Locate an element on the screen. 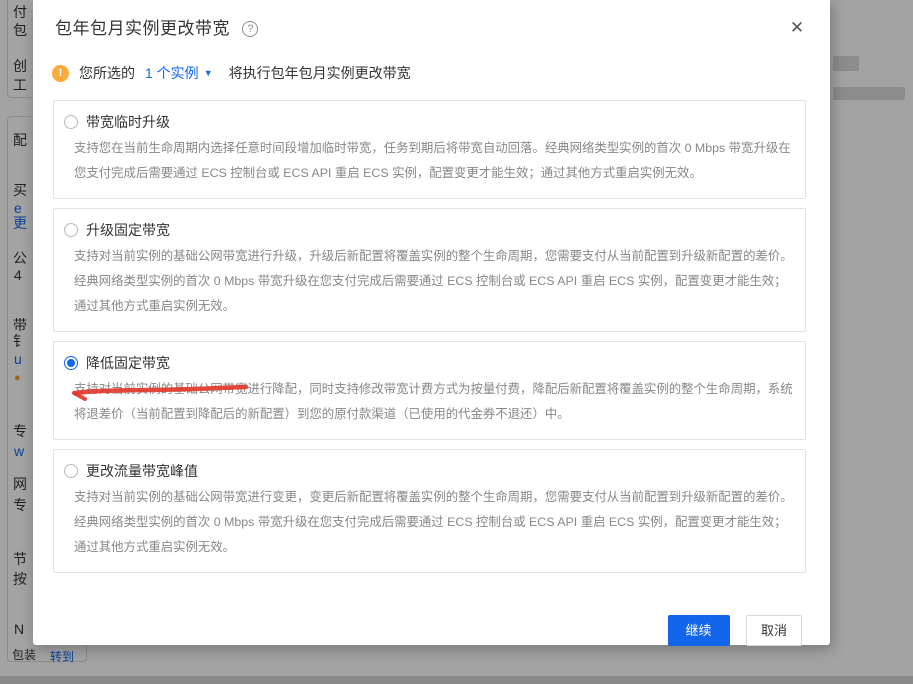  warning-icon: ! is located at coordinates (60, 73).